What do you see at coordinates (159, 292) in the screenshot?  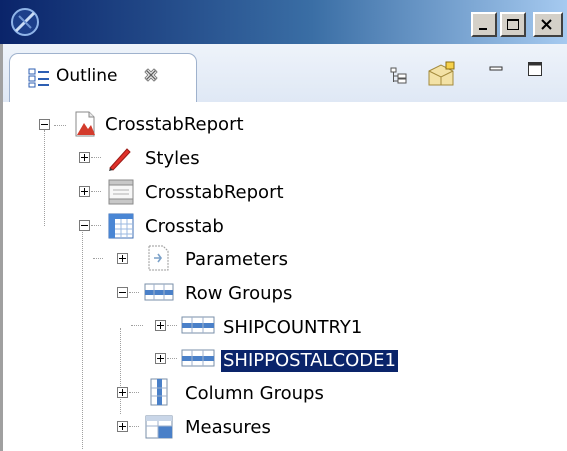 I see `row-group-icon` at bounding box center [159, 292].